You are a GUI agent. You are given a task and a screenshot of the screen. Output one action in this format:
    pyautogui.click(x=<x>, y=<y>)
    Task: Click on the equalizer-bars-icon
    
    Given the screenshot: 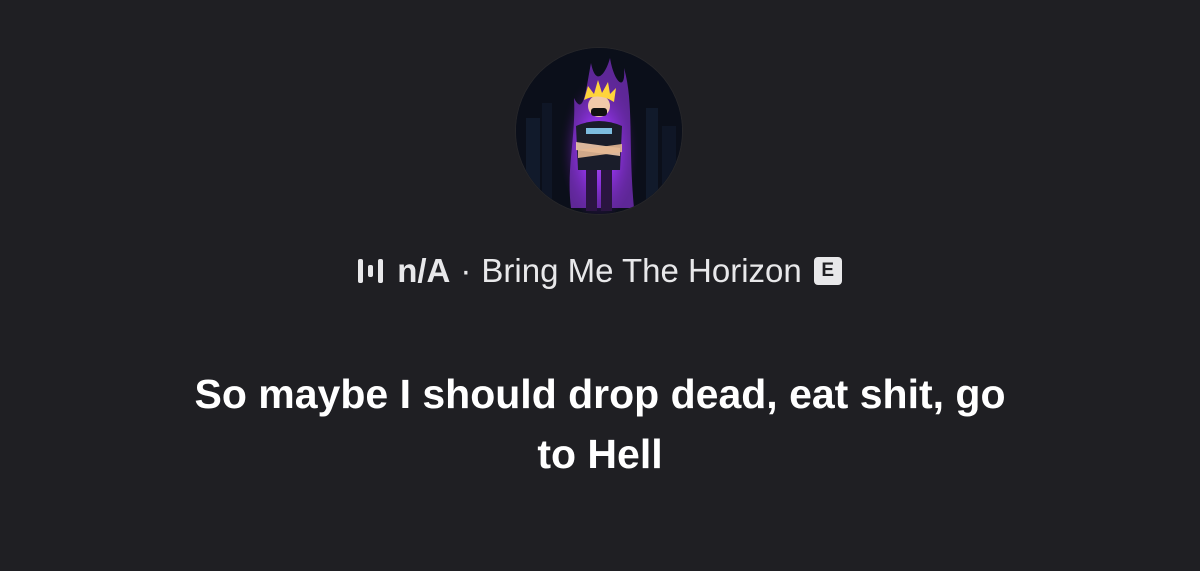 What is the action you would take?
    pyautogui.click(x=371, y=271)
    